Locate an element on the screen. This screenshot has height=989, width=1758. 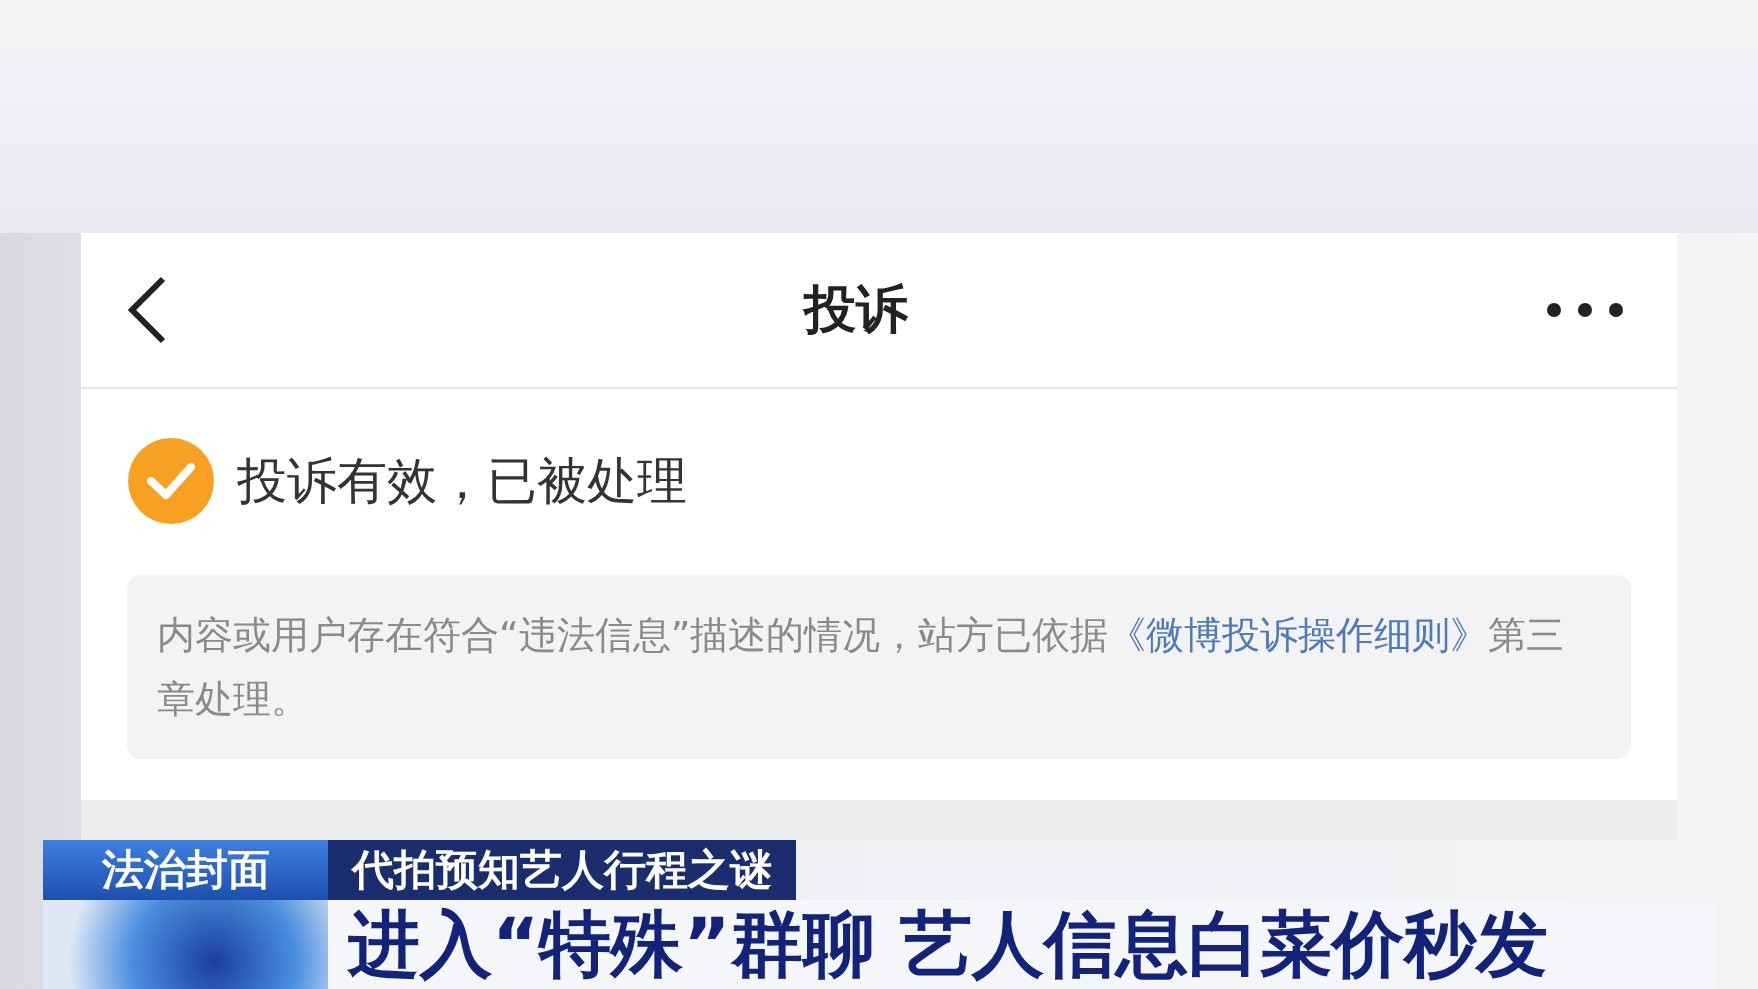
more-icon is located at coordinates (1585, 310).